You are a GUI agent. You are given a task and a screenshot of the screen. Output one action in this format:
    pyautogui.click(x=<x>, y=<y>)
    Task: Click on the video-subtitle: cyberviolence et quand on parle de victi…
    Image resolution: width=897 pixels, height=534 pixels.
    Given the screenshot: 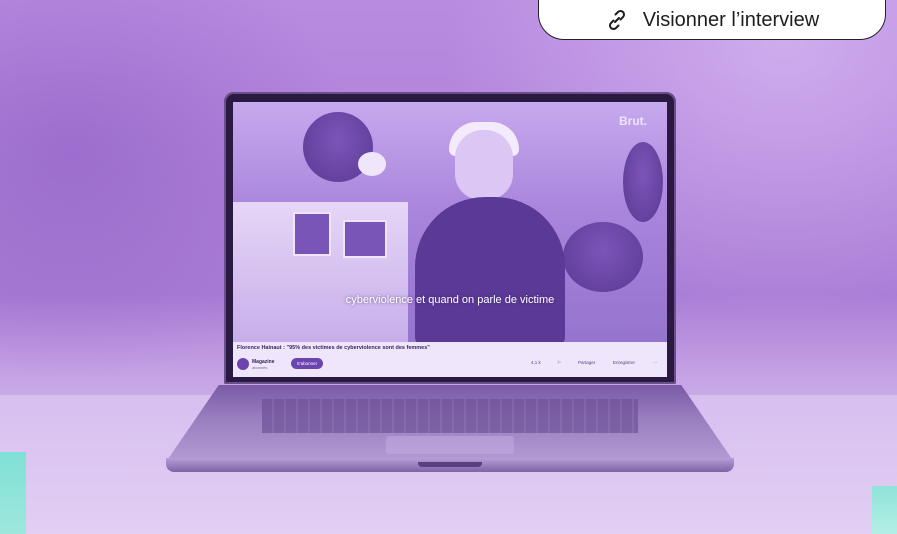 What is the action you would take?
    pyautogui.click(x=450, y=300)
    